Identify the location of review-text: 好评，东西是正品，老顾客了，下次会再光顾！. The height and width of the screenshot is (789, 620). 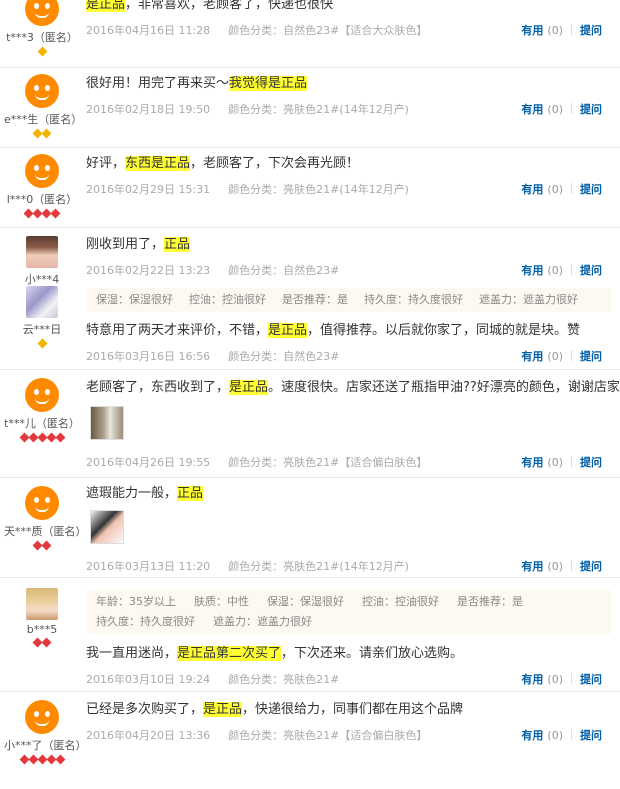
(223, 163).